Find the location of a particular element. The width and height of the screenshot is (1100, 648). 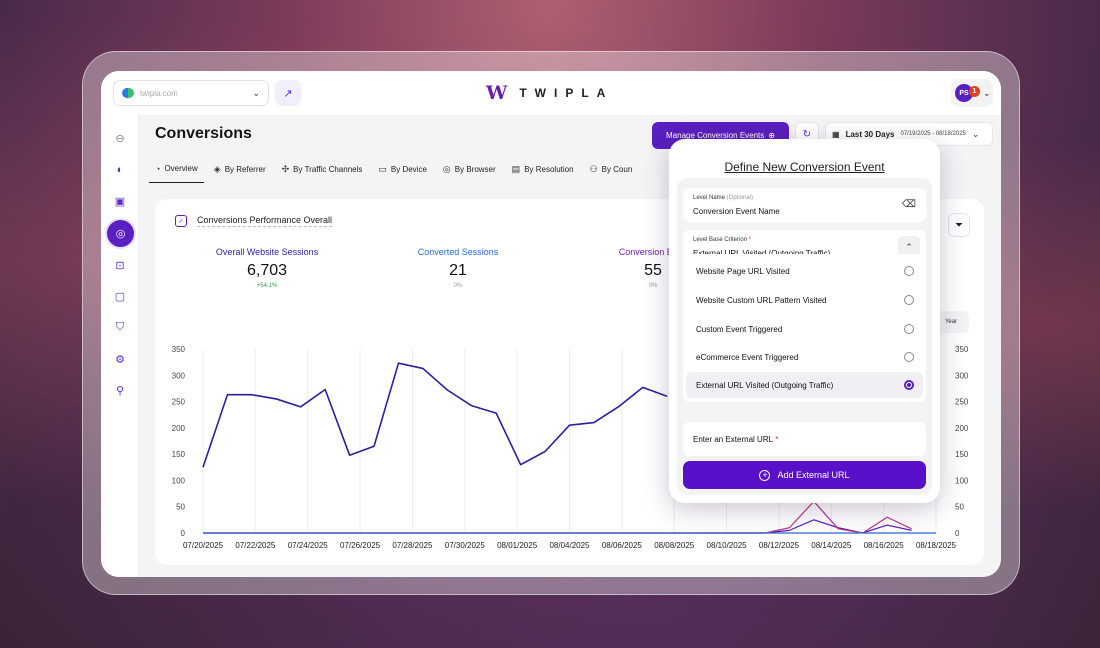

avatar: PS 1 is located at coordinates (967, 93).